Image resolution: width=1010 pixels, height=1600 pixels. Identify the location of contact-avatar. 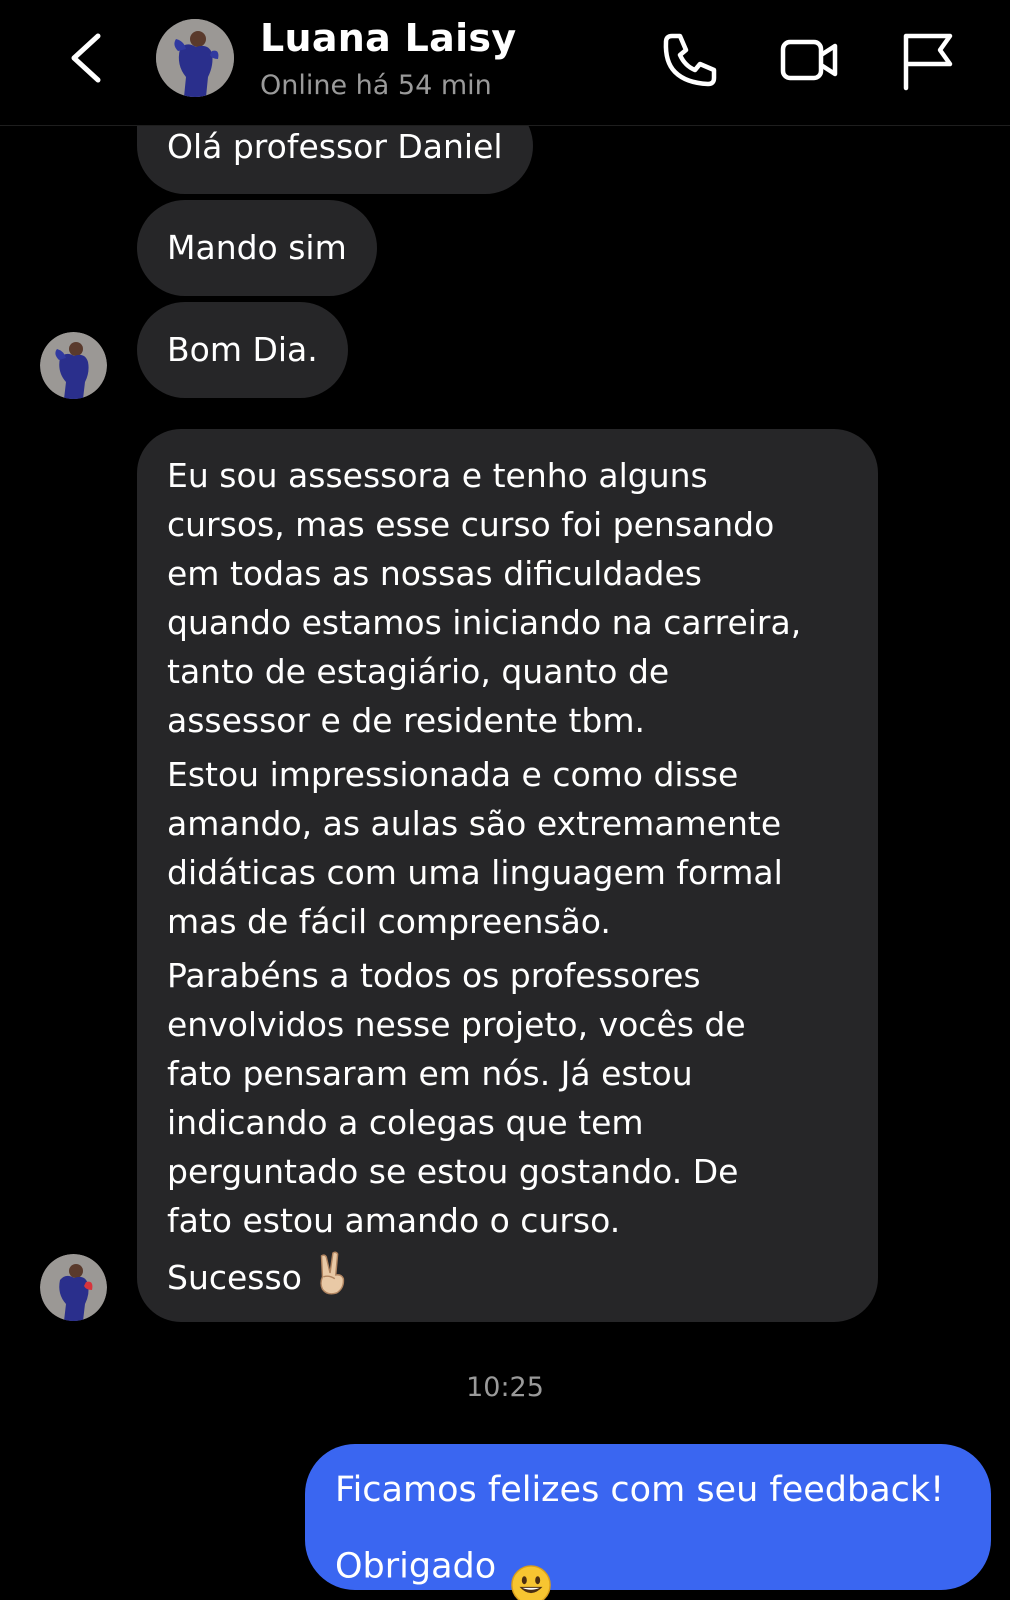
(195, 58).